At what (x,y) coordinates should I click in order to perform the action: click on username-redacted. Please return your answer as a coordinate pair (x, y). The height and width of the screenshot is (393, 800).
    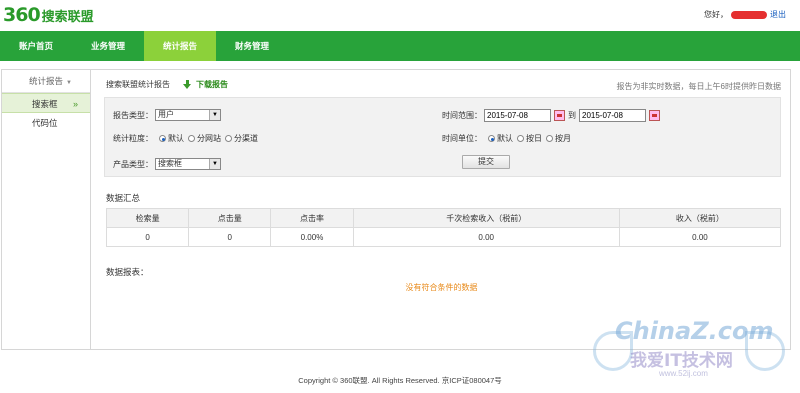
    Looking at the image, I should click on (749, 14).